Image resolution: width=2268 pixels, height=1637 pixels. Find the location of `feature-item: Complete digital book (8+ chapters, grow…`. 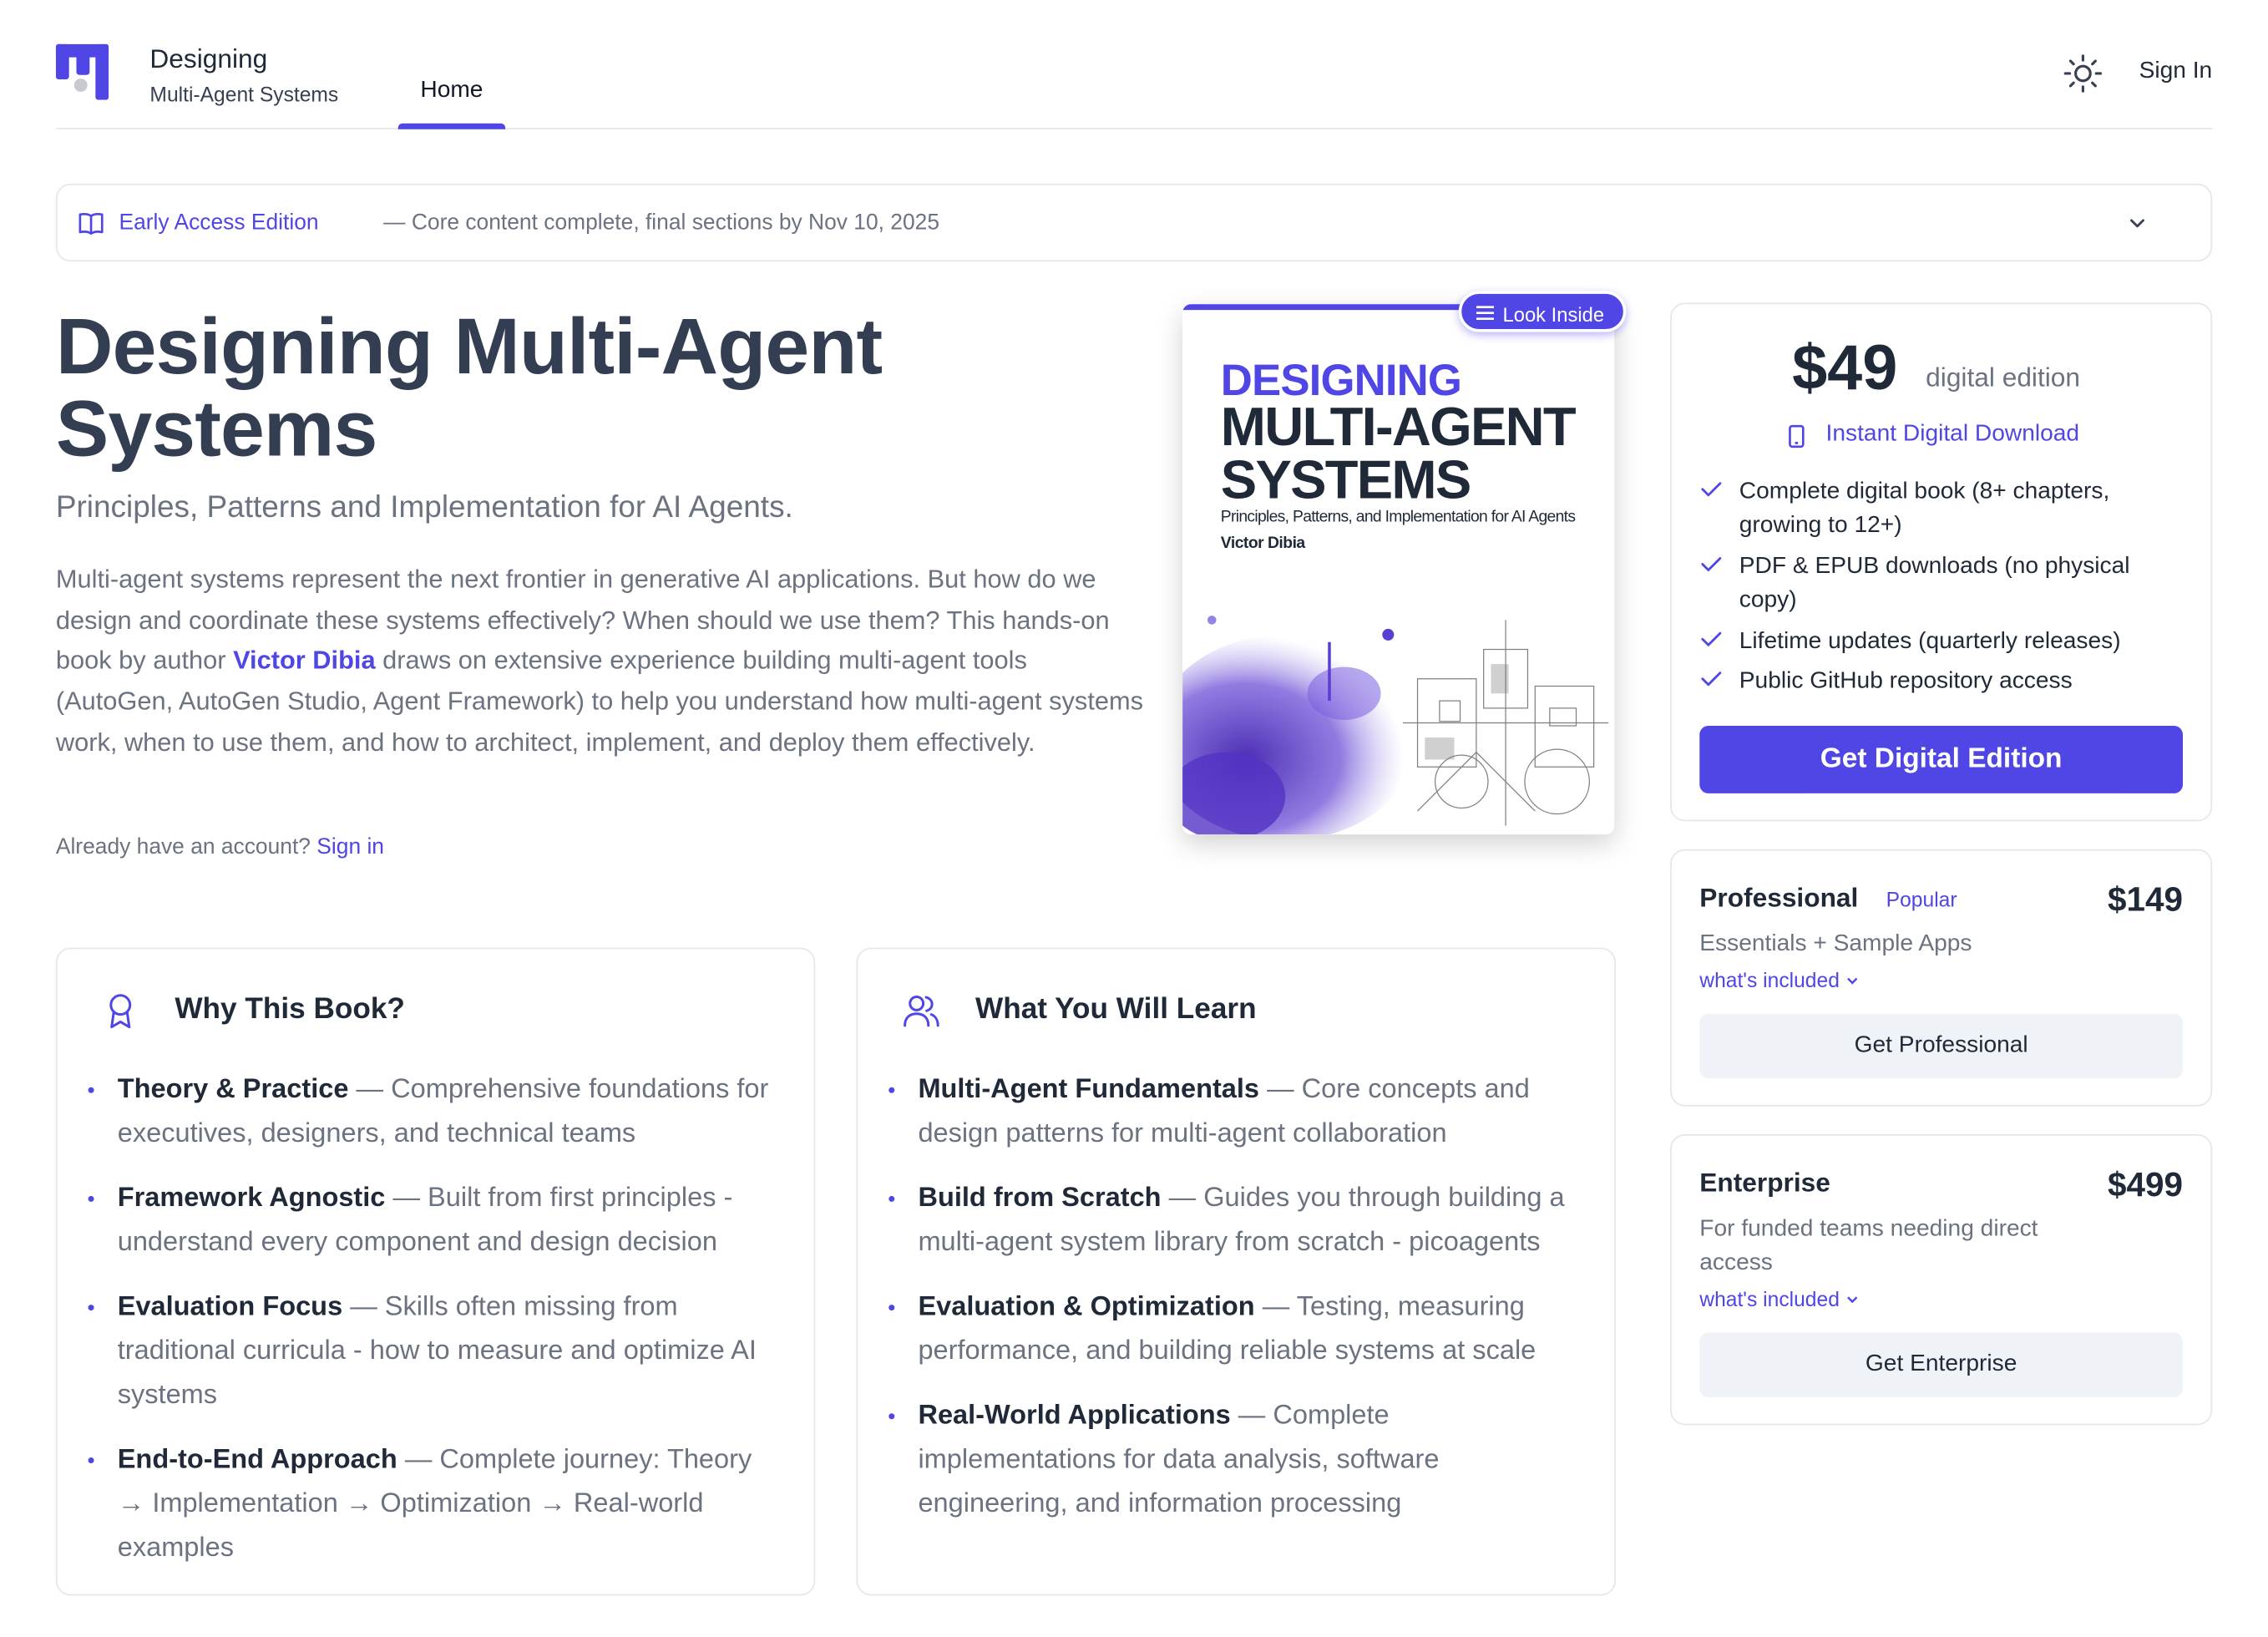

feature-item: Complete digital book (8+ chapters, grow… is located at coordinates (1940, 508).